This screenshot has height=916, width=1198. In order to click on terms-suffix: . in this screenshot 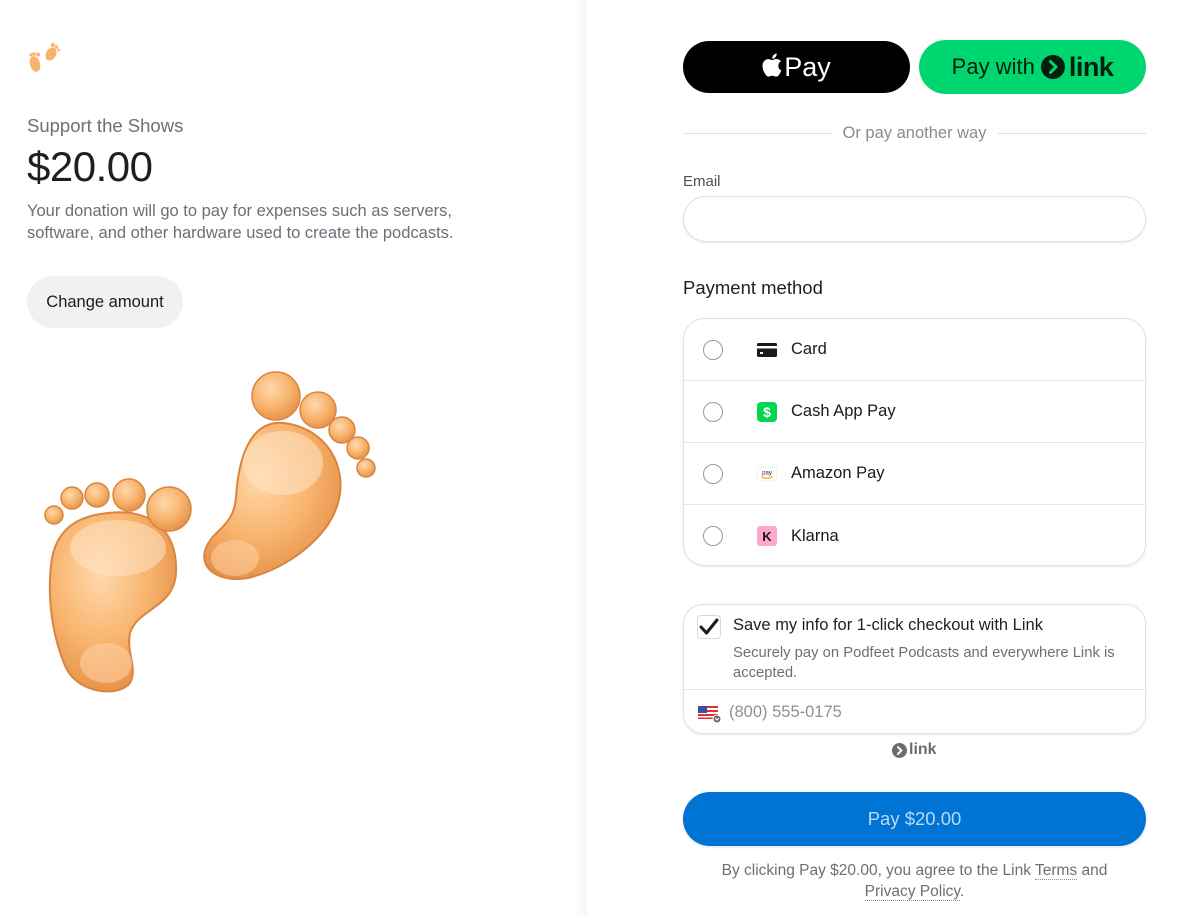, I will do `click(962, 891)`.